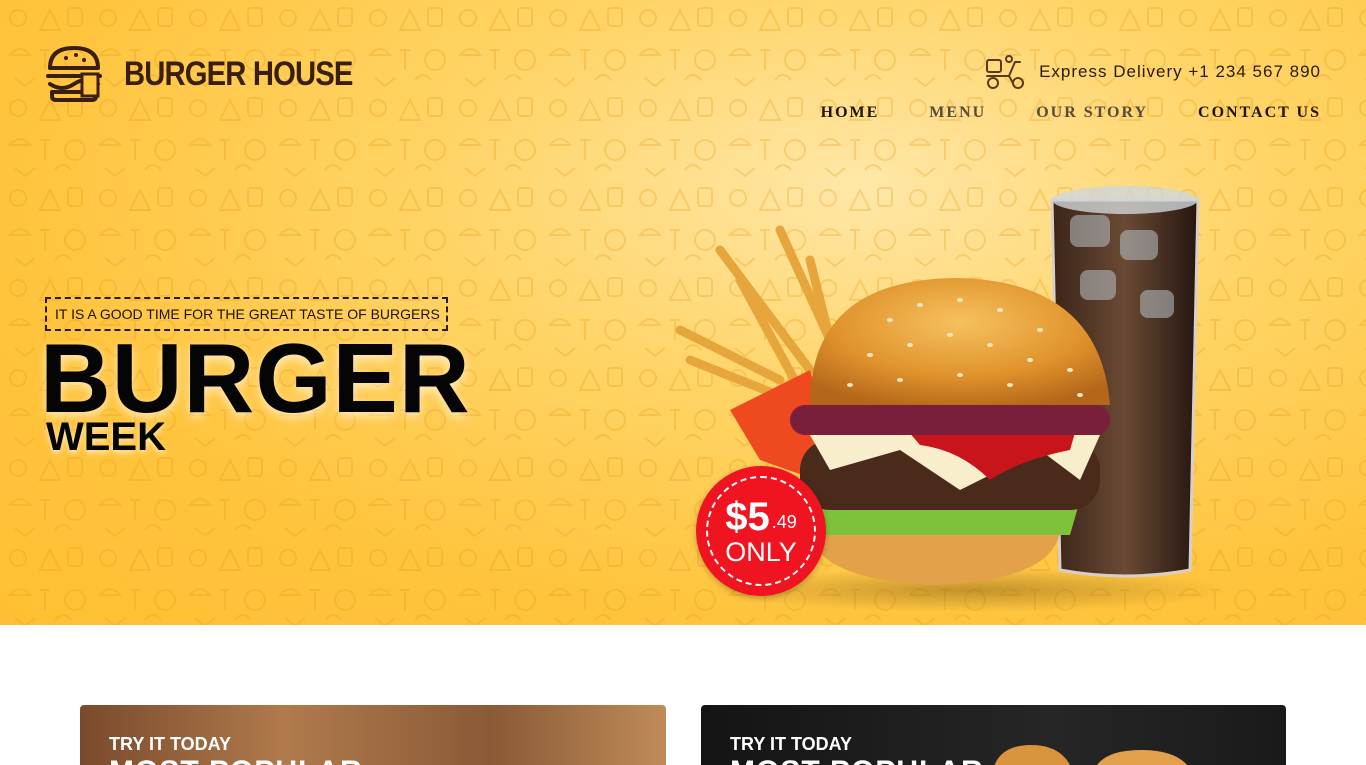 This screenshot has width=1366, height=765. What do you see at coordinates (1005, 72) in the screenshot?
I see `delivery-scooter-icon` at bounding box center [1005, 72].